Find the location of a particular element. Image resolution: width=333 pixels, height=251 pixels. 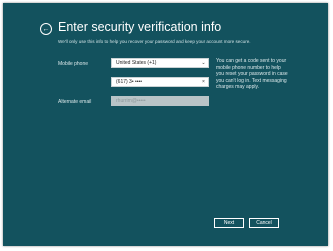

next-label: Next is located at coordinates (229, 223).